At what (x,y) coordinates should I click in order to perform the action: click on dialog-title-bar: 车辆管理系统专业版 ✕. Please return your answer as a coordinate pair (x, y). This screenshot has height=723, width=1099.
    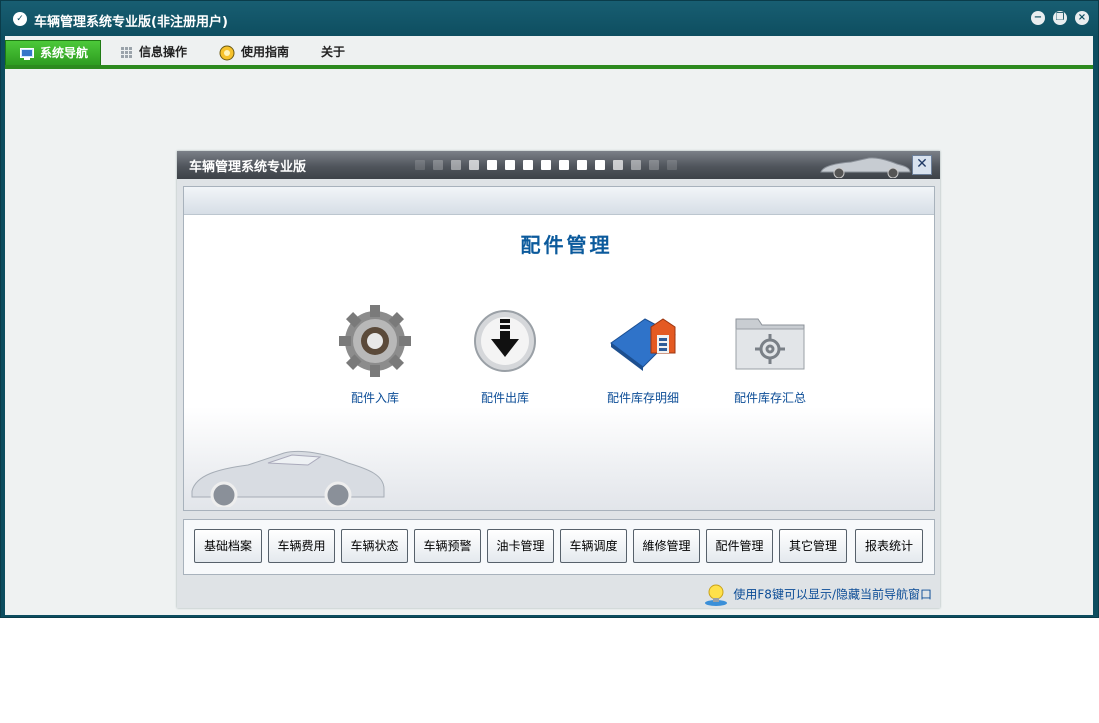
    Looking at the image, I should click on (558, 165).